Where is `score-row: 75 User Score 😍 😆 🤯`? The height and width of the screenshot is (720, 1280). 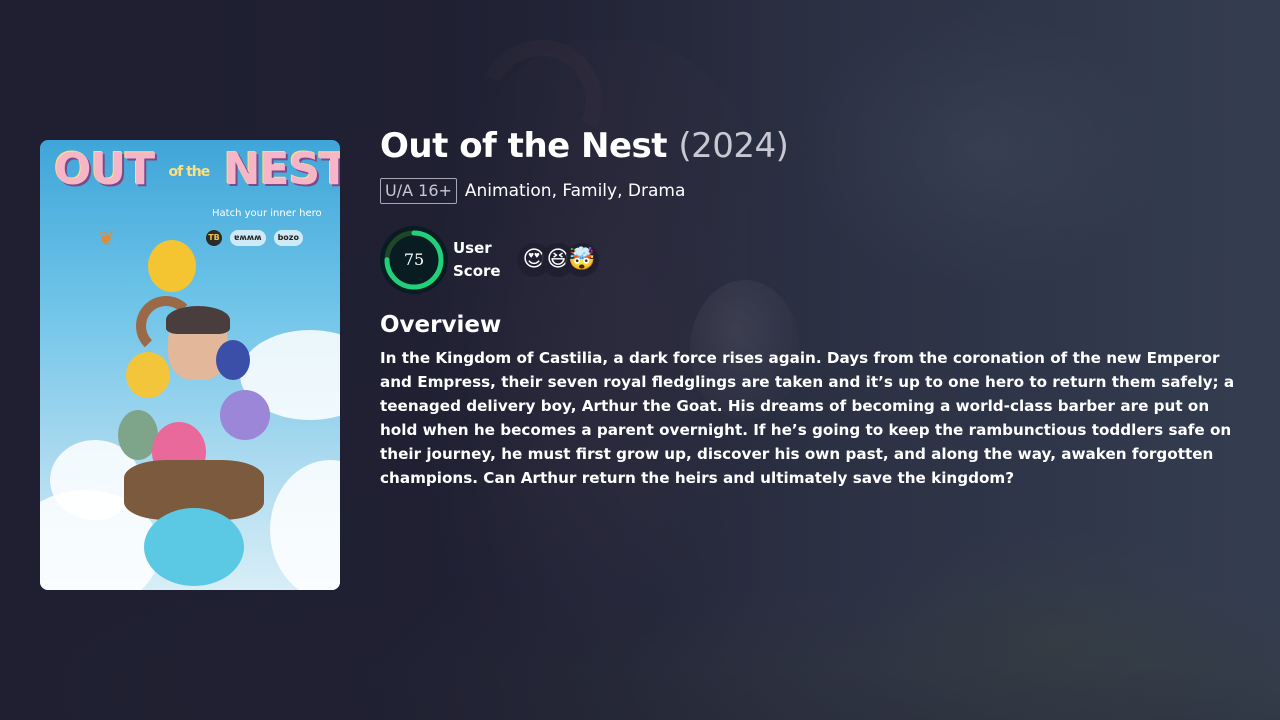 score-row: 75 User Score 😍 😆 🤯 is located at coordinates (810, 260).